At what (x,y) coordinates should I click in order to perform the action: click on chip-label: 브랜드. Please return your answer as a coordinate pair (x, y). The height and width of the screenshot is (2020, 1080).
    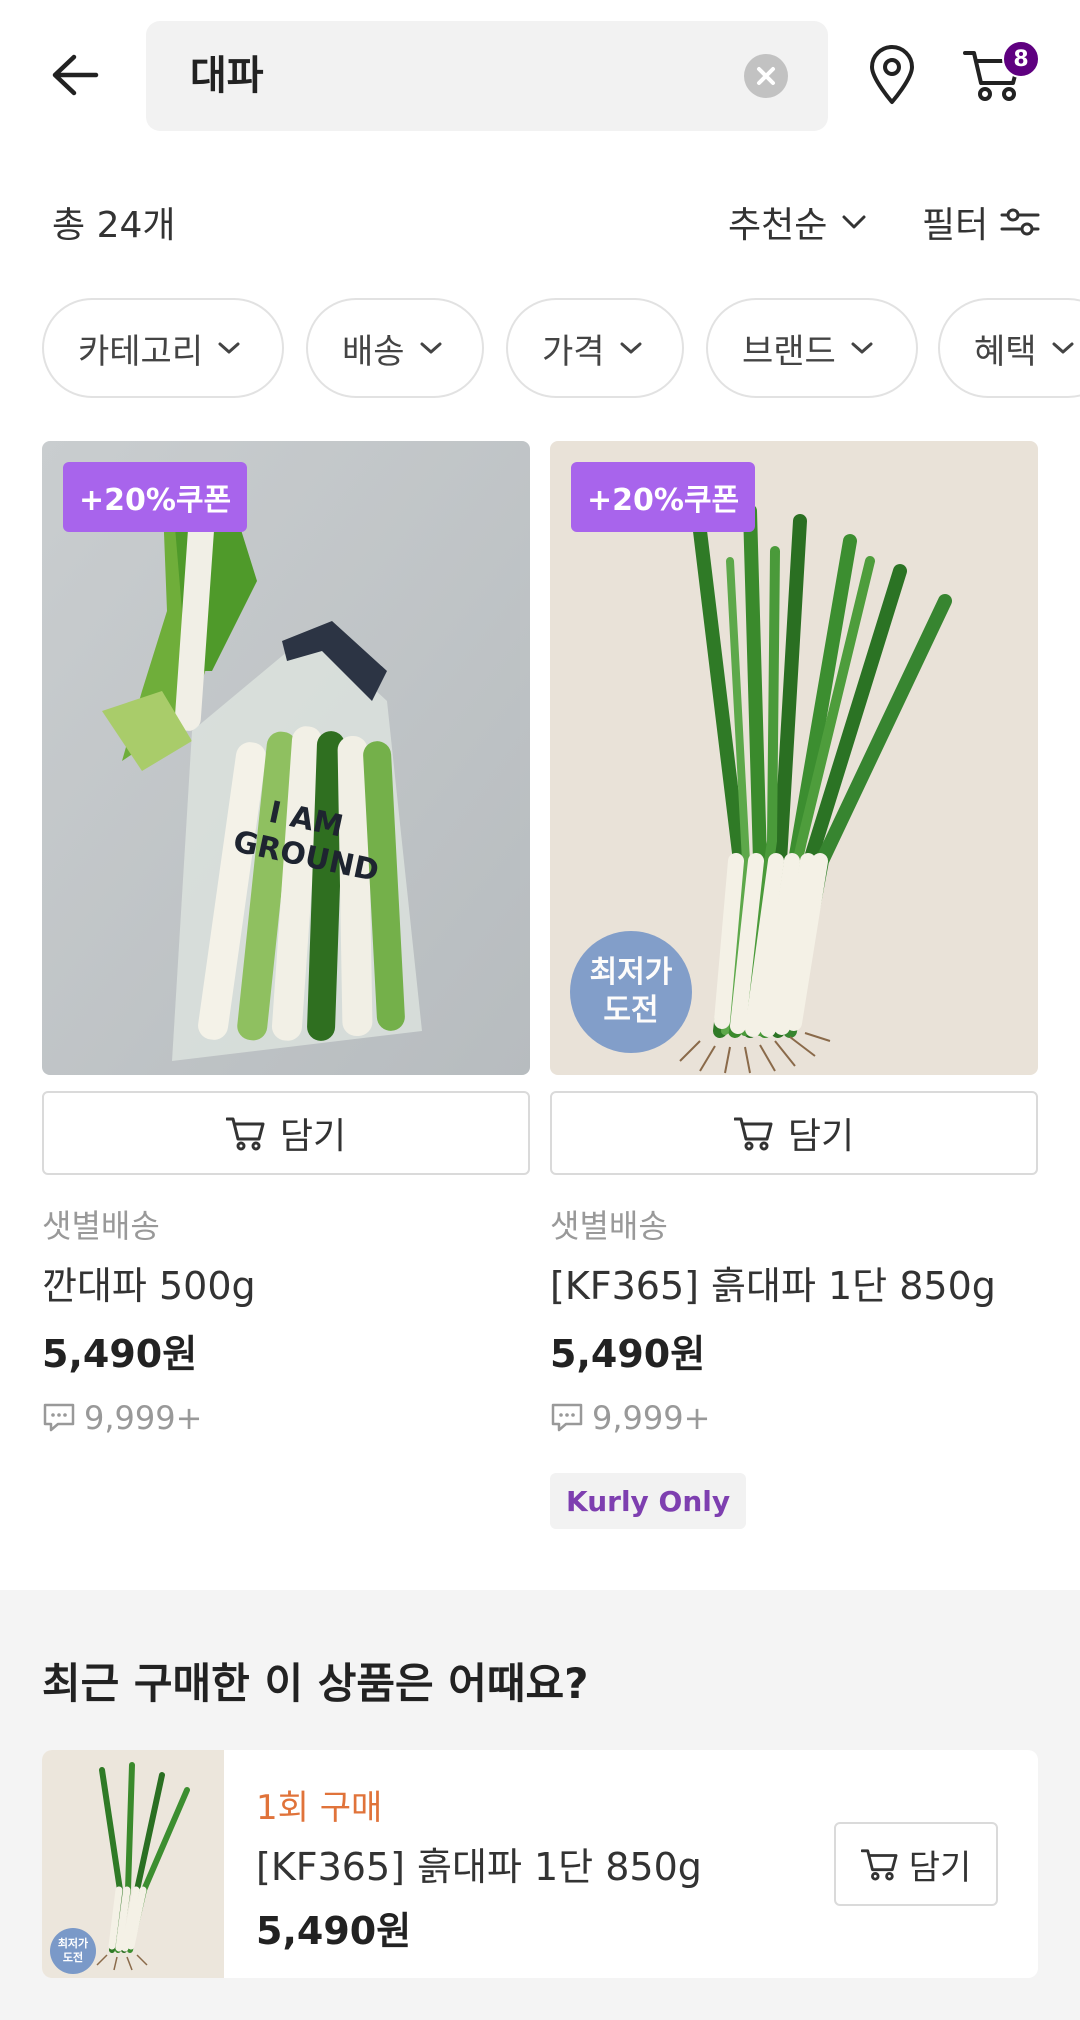
    Looking at the image, I should click on (789, 351).